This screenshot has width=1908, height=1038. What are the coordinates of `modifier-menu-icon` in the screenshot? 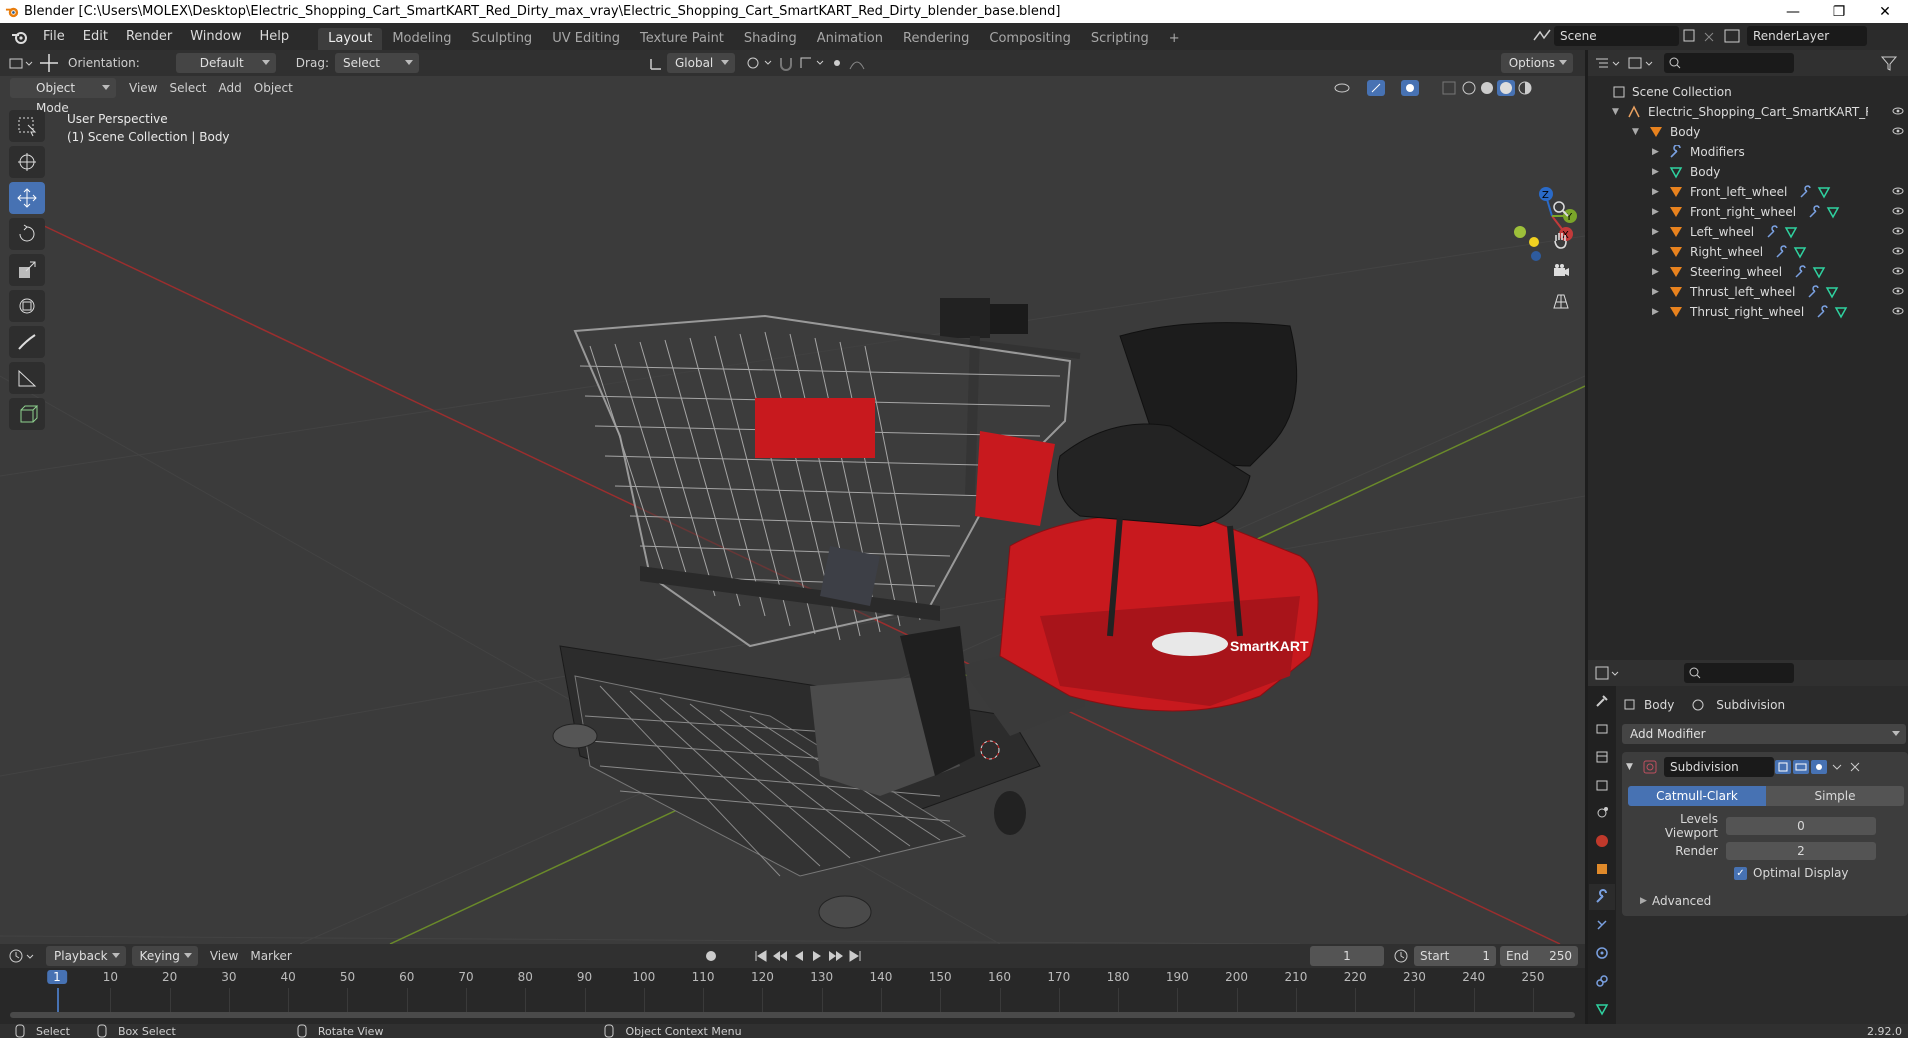 It's located at (1837, 767).